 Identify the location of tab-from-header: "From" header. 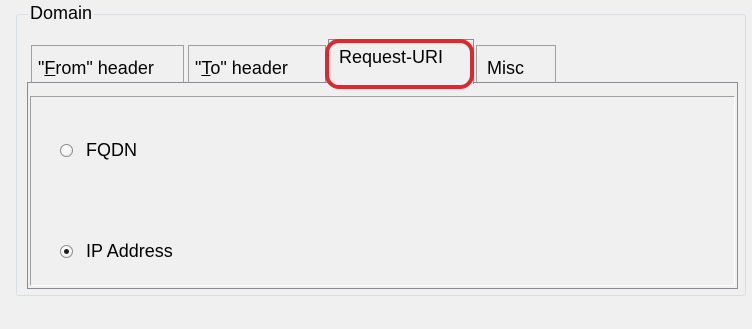
(107, 63).